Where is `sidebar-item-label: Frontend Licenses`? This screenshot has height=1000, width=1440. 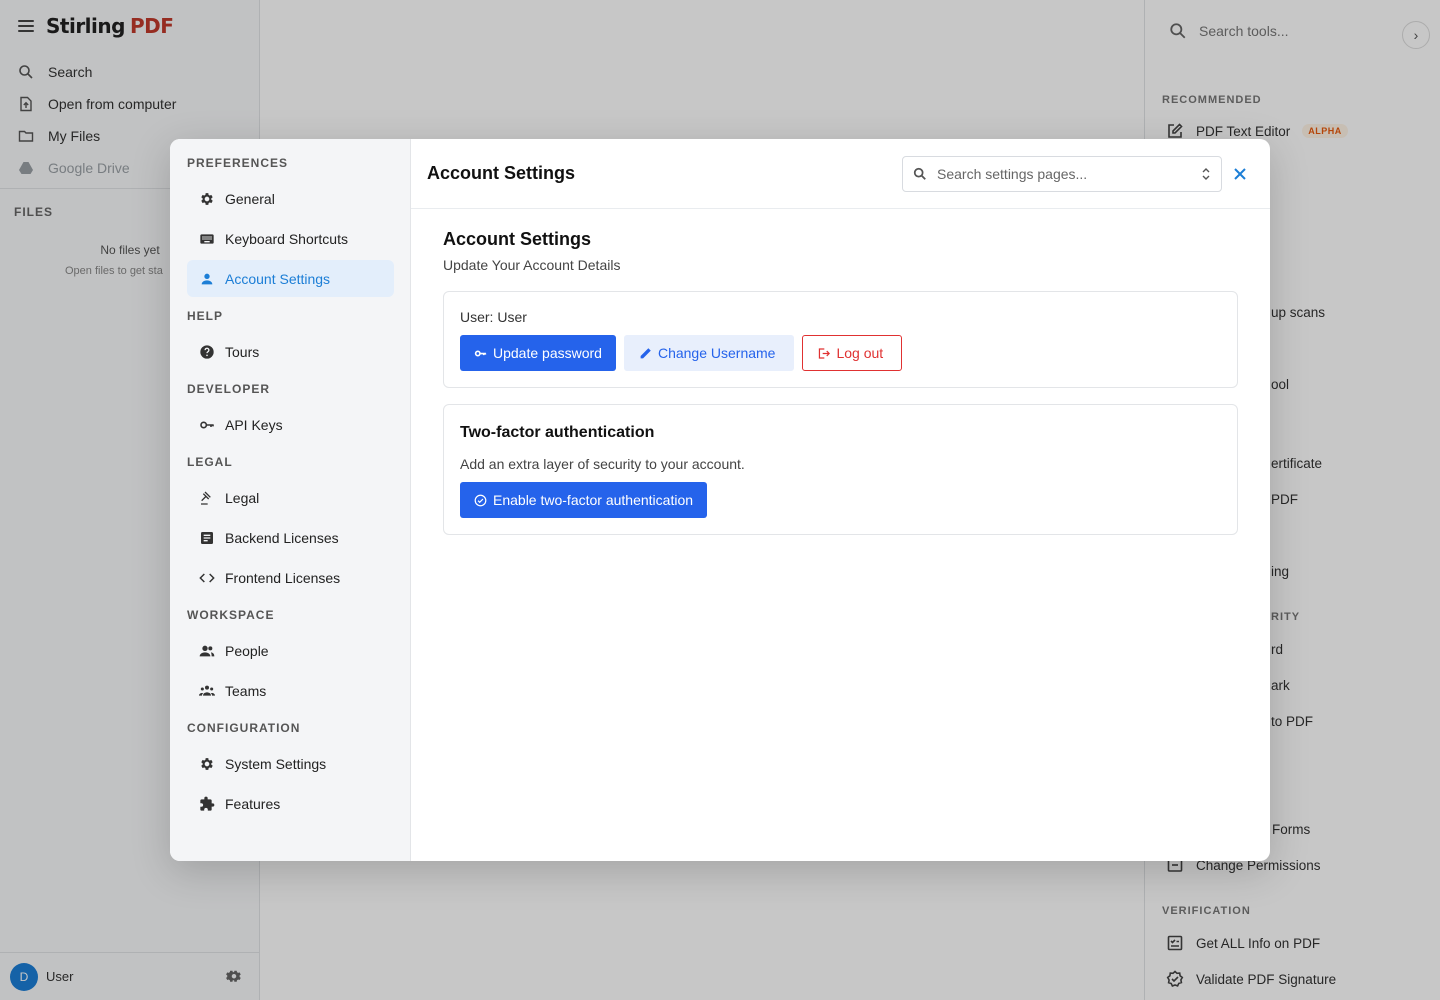
sidebar-item-label: Frontend Licenses is located at coordinates (283, 577).